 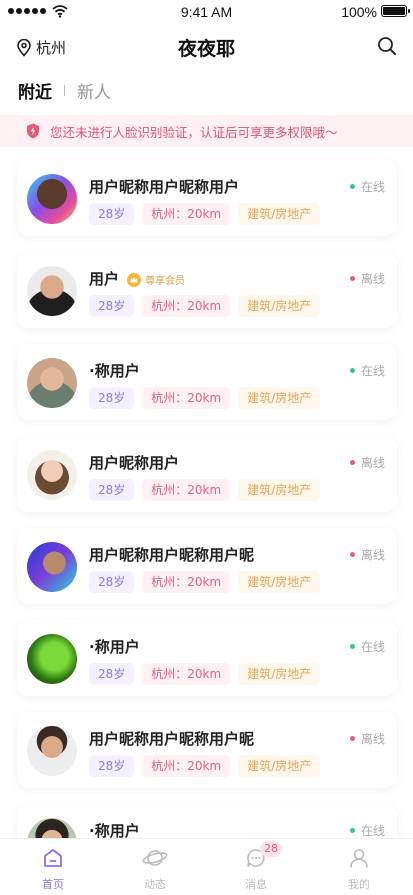 I want to click on tab-label: 动态, so click(x=155, y=884).